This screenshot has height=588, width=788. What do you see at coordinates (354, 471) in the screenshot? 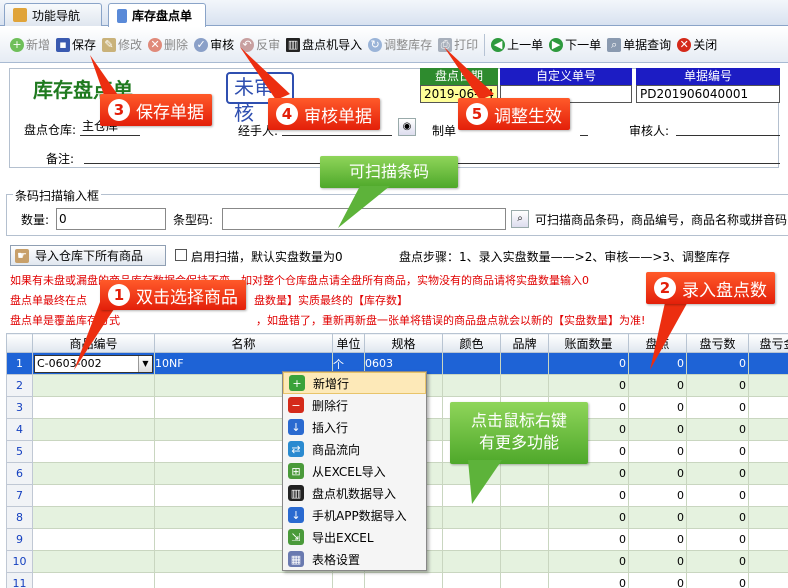
I see `context-menu-item: ⊞ 从EXCEL导入` at bounding box center [354, 471].